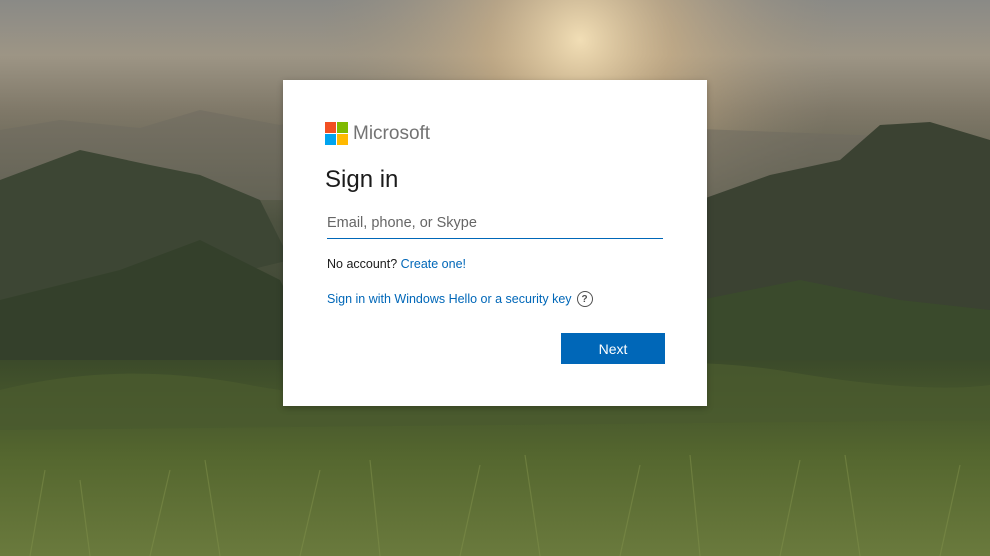 The image size is (990, 556). I want to click on page-title: Sign in, so click(362, 179).